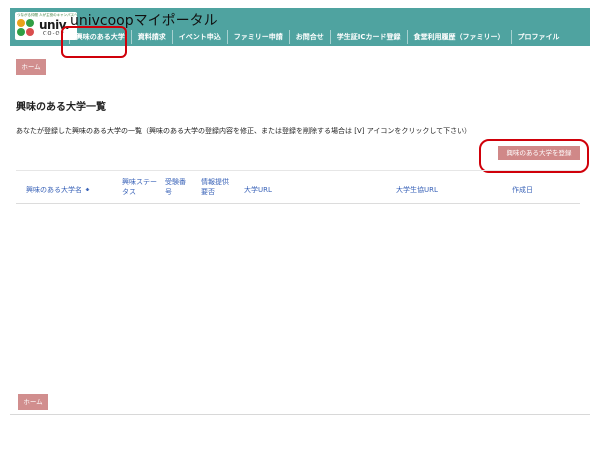 The width and height of the screenshot is (600, 458). Describe the element at coordinates (300, 414) in the screenshot. I see `footer-divider` at that location.